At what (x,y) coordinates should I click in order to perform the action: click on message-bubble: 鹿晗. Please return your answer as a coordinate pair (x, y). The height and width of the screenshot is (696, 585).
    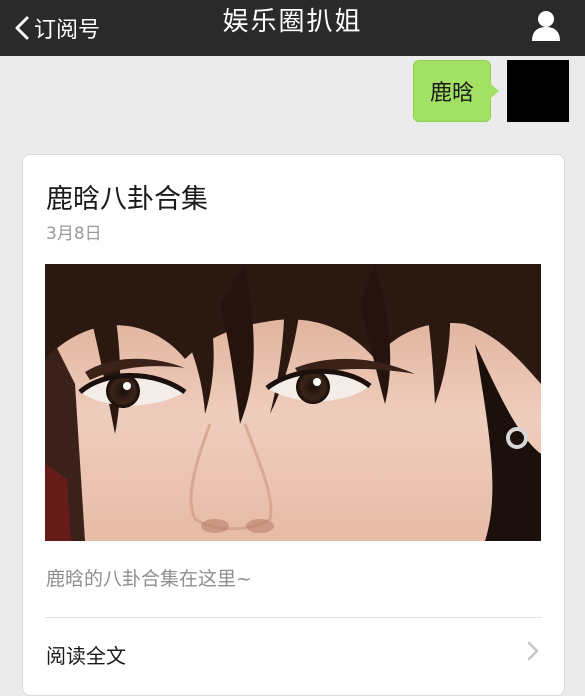
    Looking at the image, I should click on (456, 91).